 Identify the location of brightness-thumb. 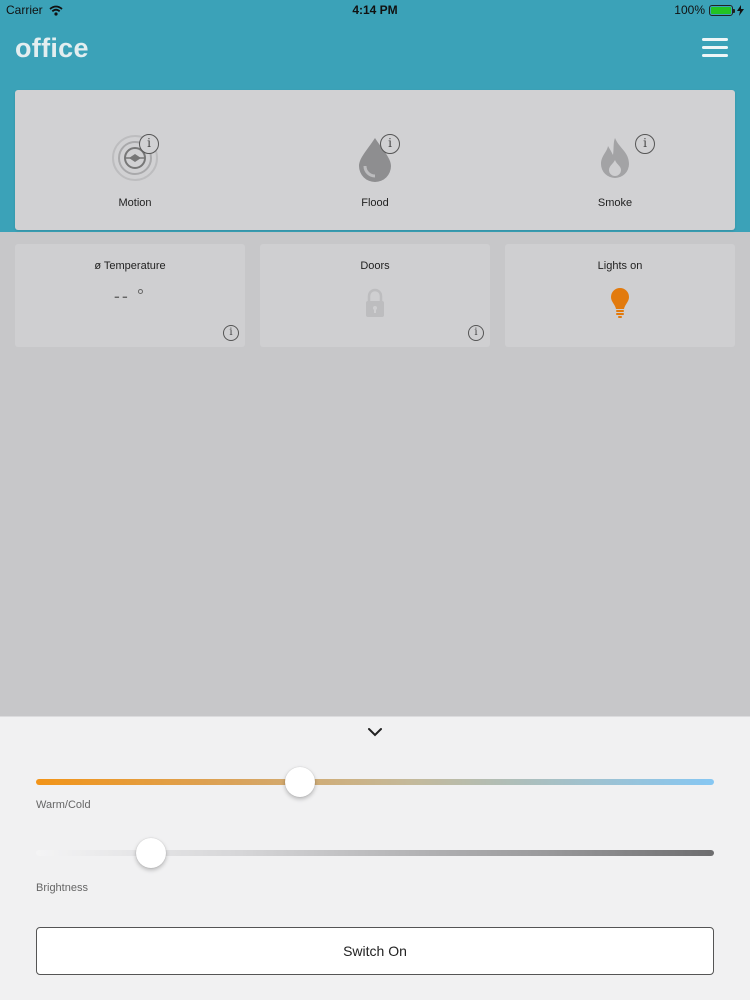
(151, 853).